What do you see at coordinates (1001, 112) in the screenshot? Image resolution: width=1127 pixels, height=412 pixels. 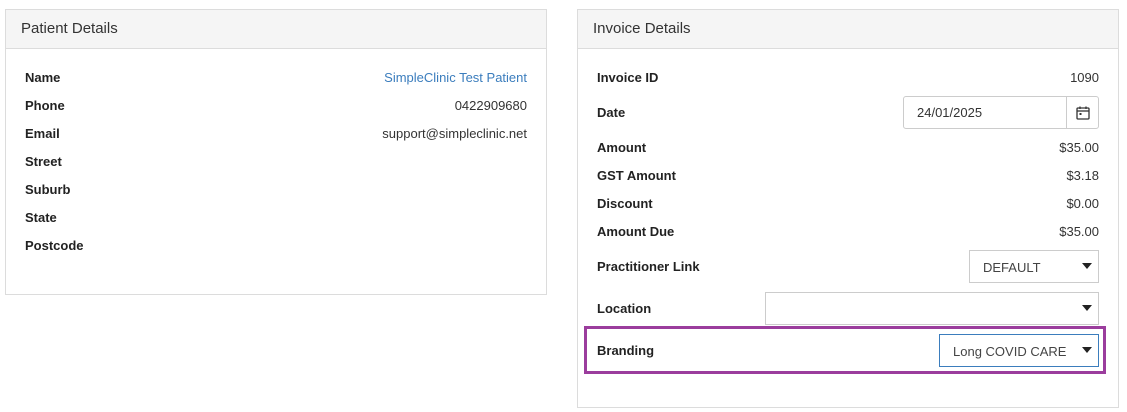 I see `date-field: 24/01/2025` at bounding box center [1001, 112].